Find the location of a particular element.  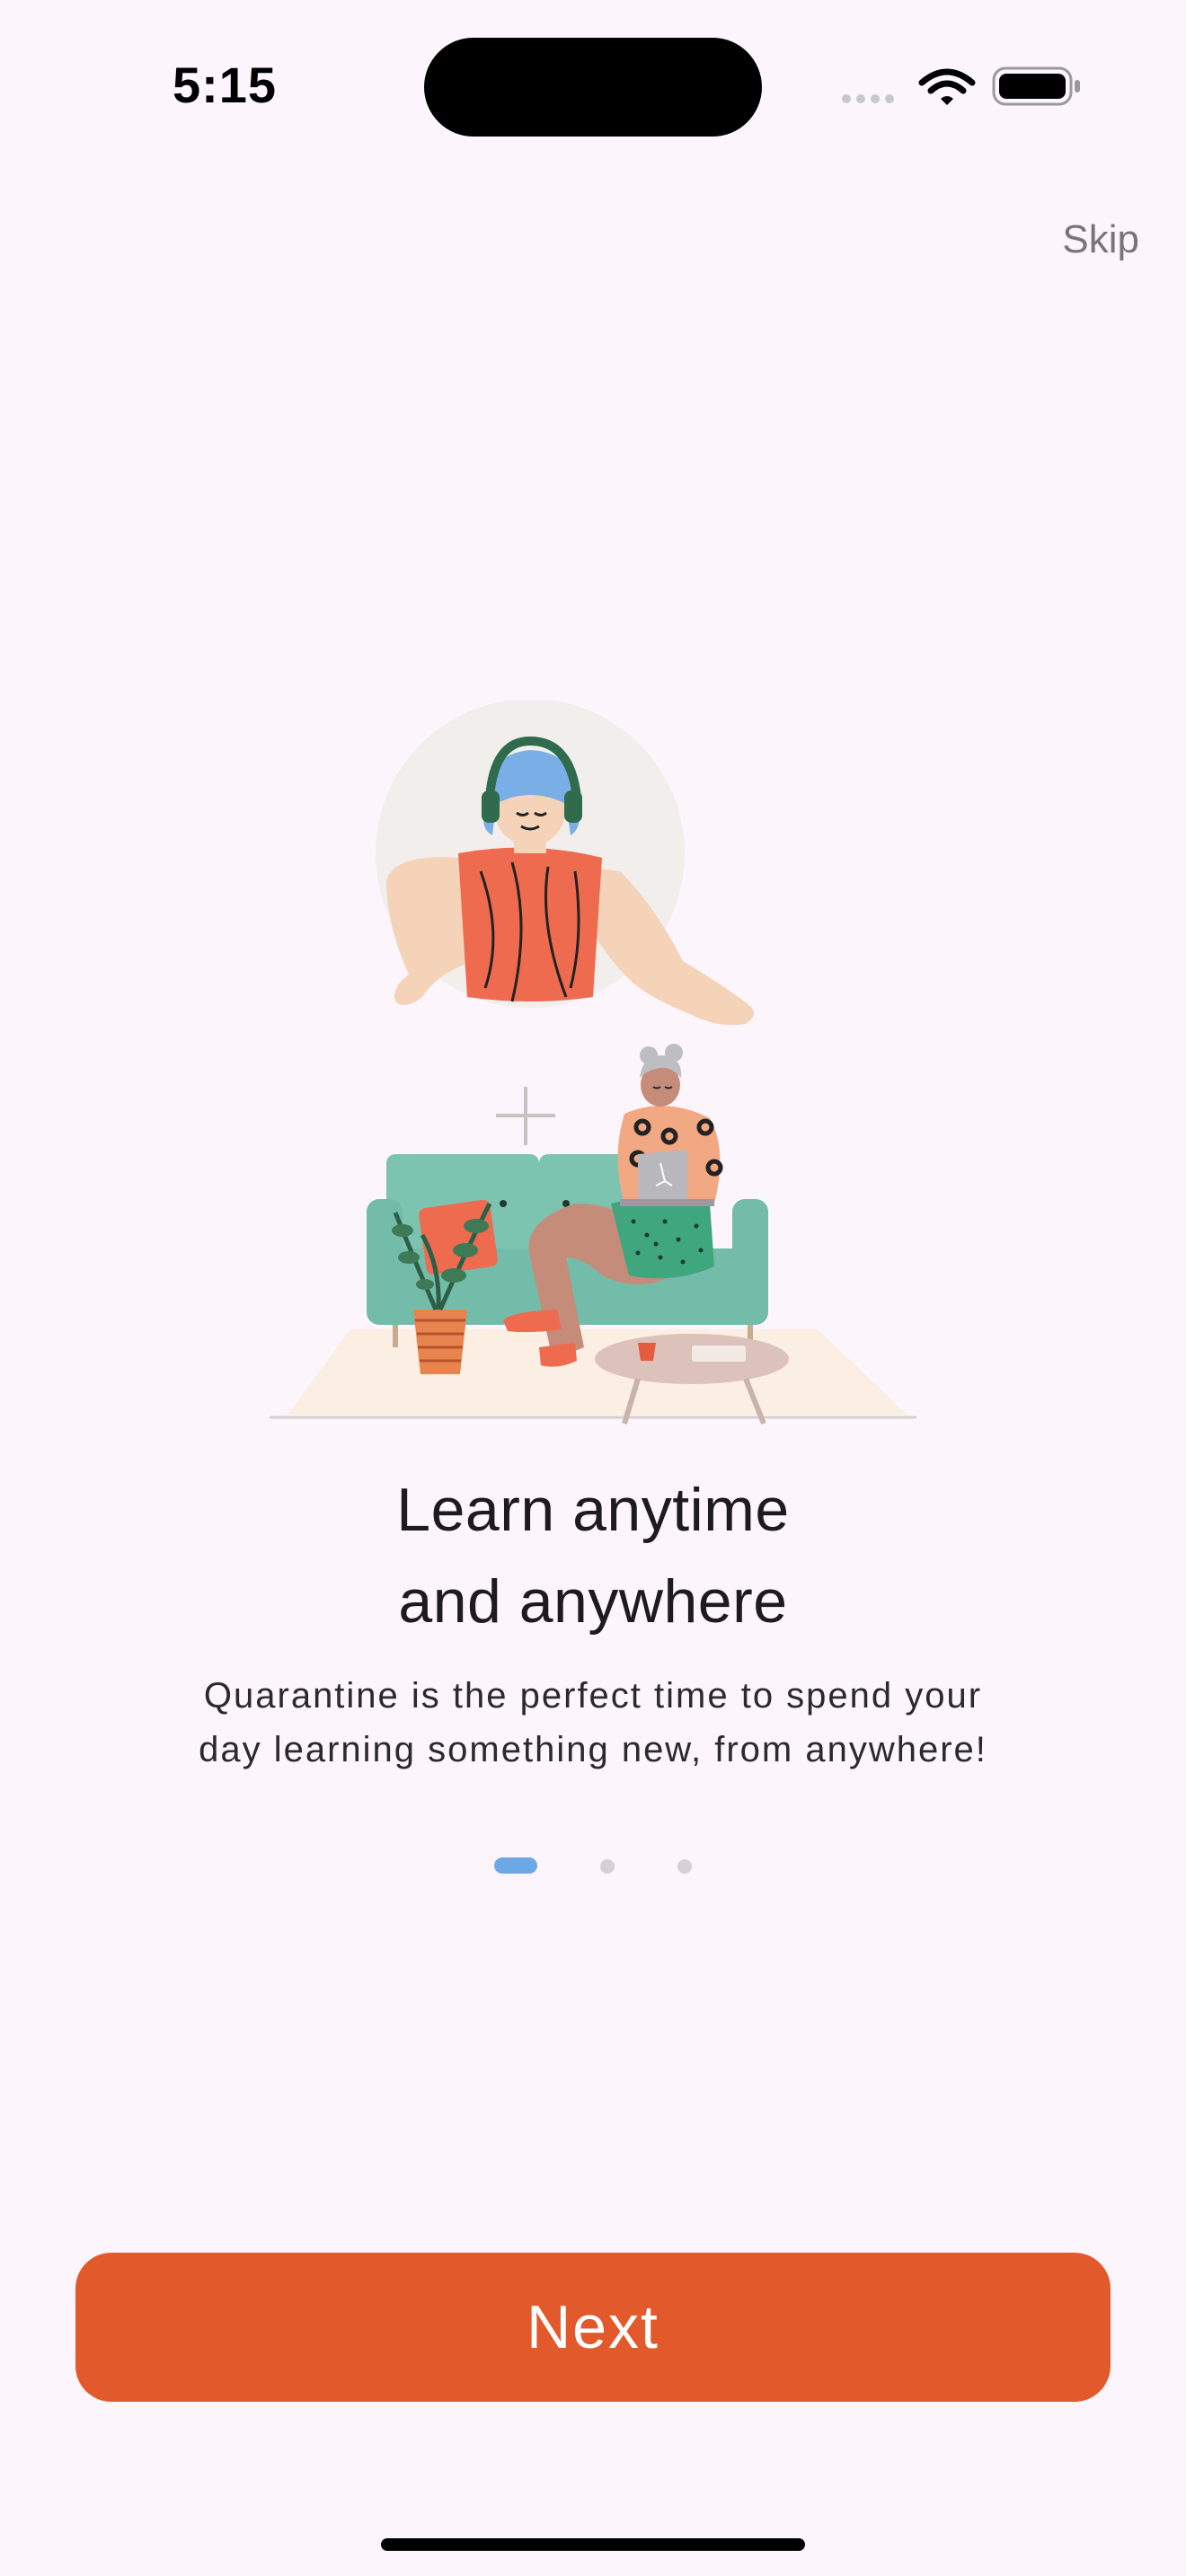

home-indicator is located at coordinates (593, 2544).